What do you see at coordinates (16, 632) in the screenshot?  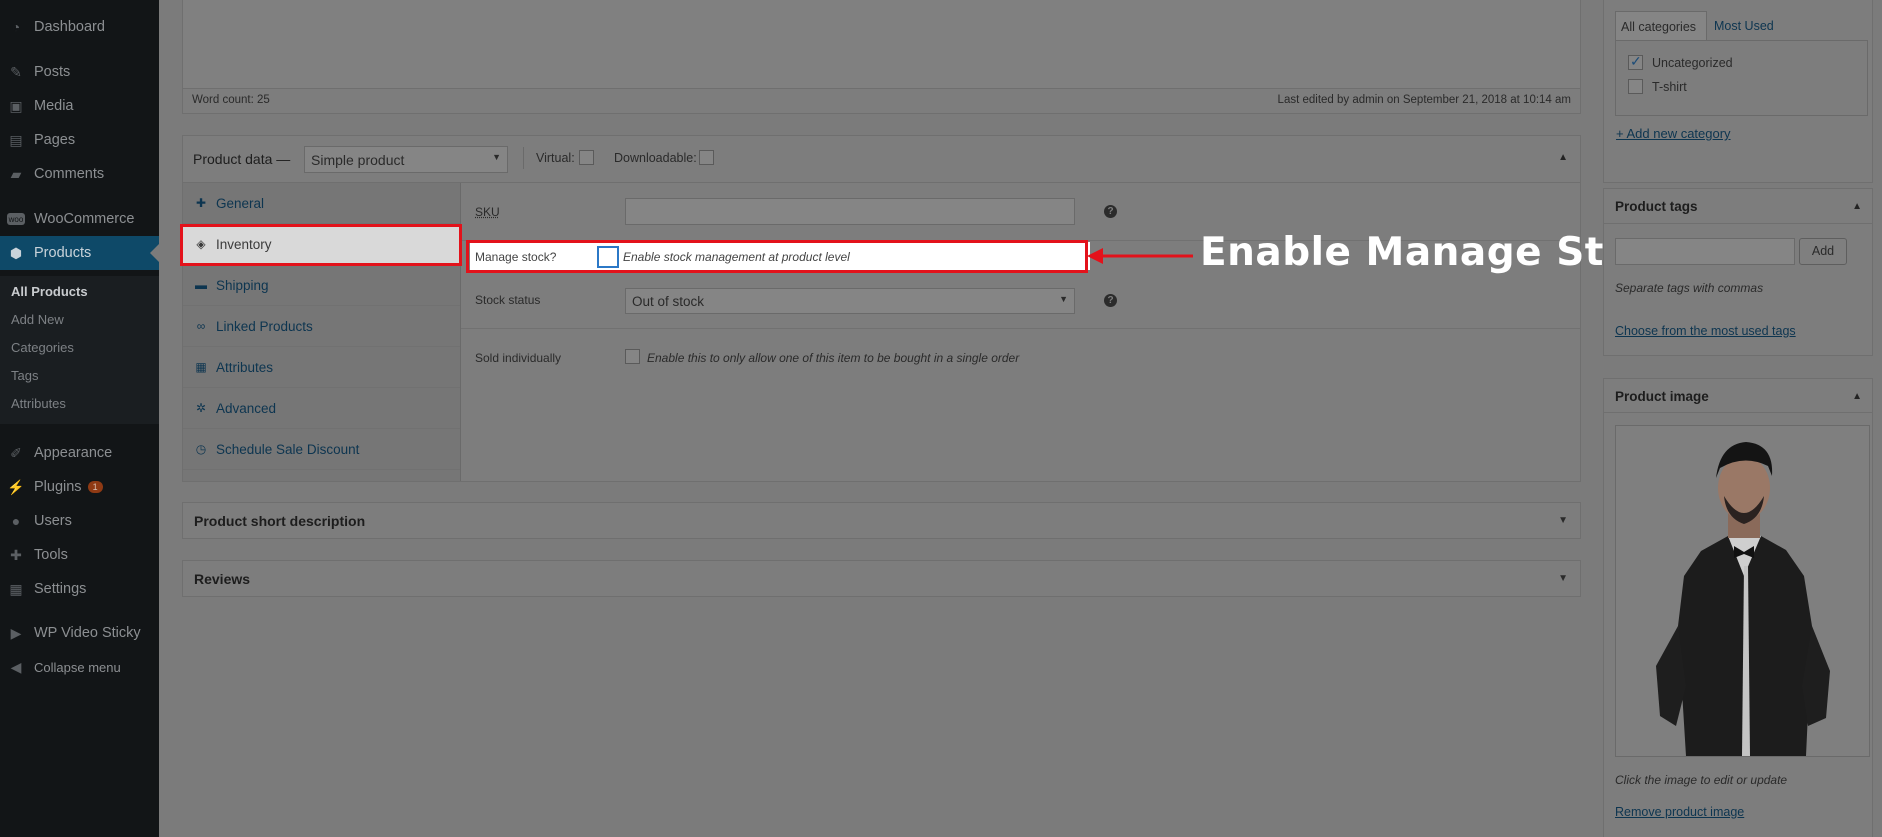 I see `video-icon: ▶` at bounding box center [16, 632].